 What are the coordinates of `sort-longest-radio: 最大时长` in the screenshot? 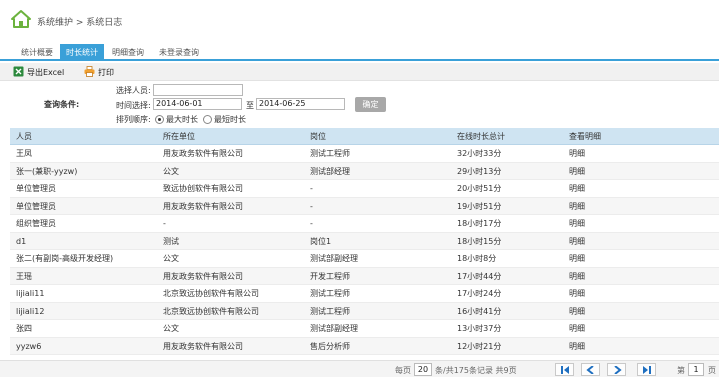 It's located at (176, 119).